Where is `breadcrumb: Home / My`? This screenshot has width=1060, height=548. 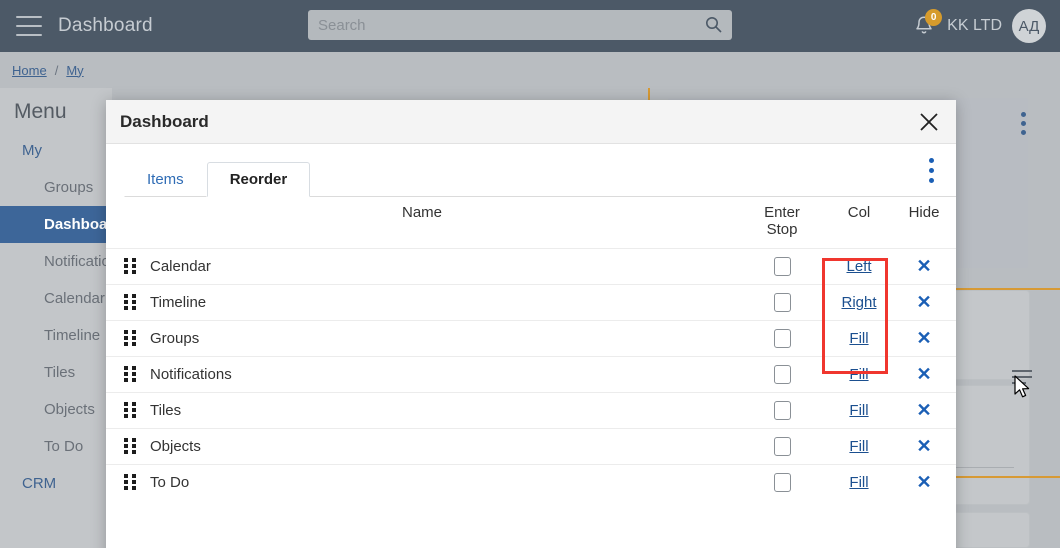
breadcrumb: Home / My is located at coordinates (530, 70).